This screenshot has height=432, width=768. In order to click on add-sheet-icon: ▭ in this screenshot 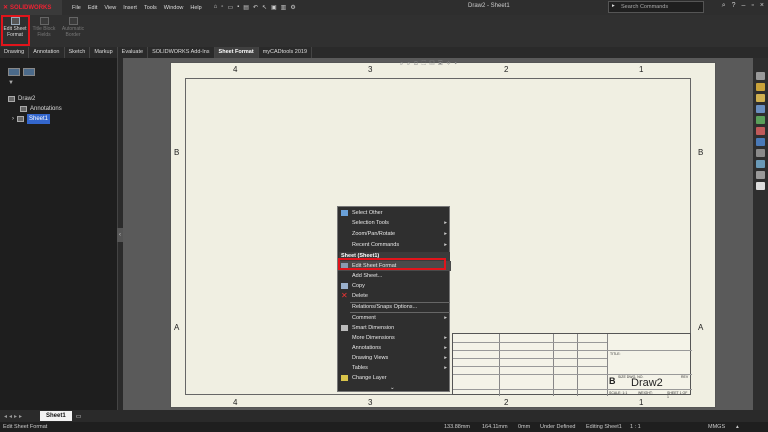, I will do `click(79, 416)`.